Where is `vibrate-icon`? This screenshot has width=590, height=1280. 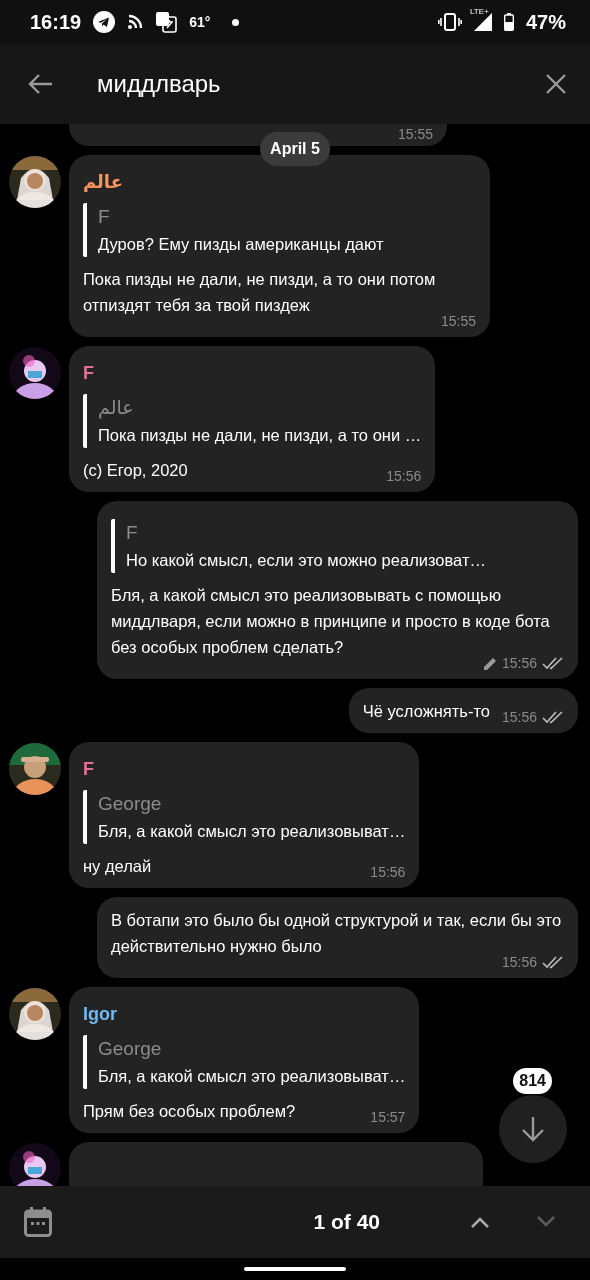
vibrate-icon is located at coordinates (449, 22).